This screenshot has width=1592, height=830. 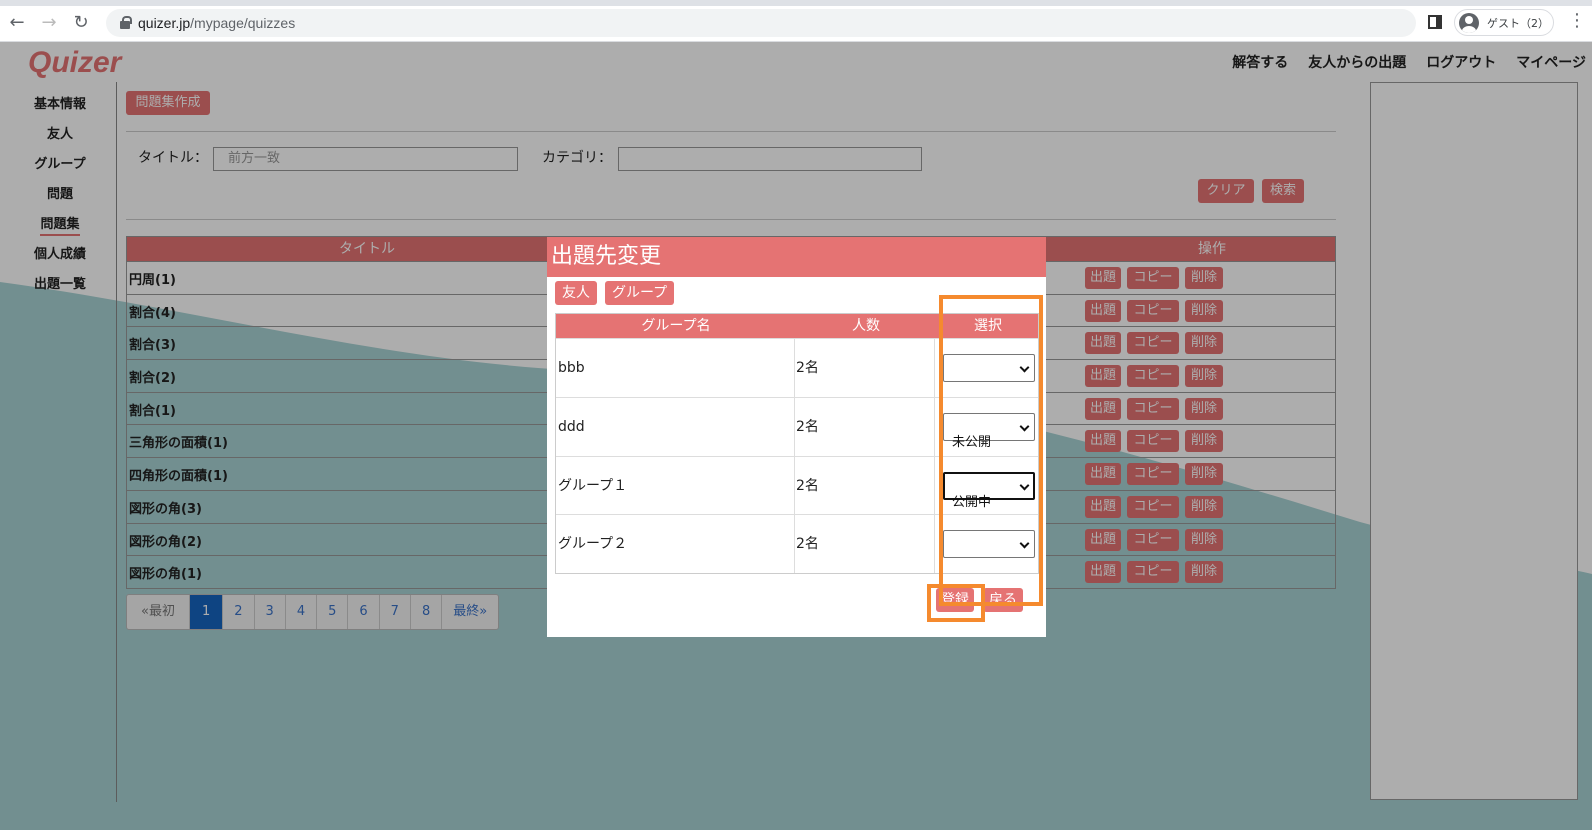 I want to click on back-arrow-icon: ←, so click(x=17, y=22).